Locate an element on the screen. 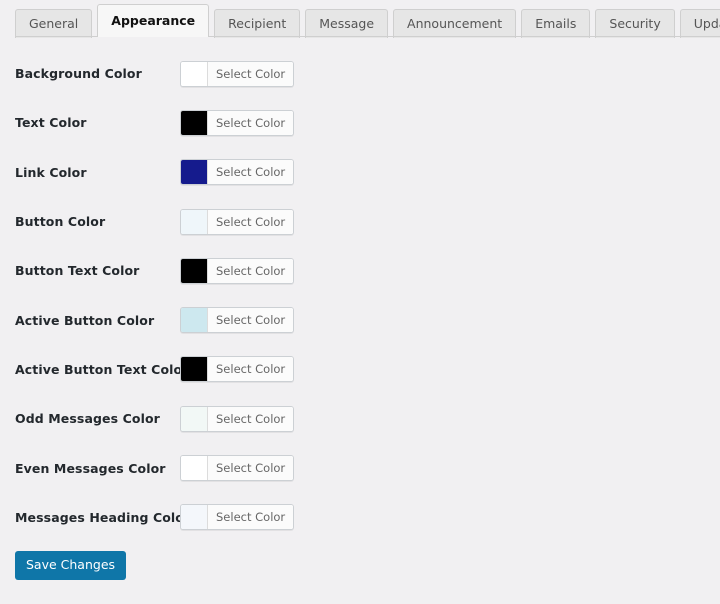 The image size is (720, 604). color-picker-active-button-text-color: Select Color is located at coordinates (237, 369).